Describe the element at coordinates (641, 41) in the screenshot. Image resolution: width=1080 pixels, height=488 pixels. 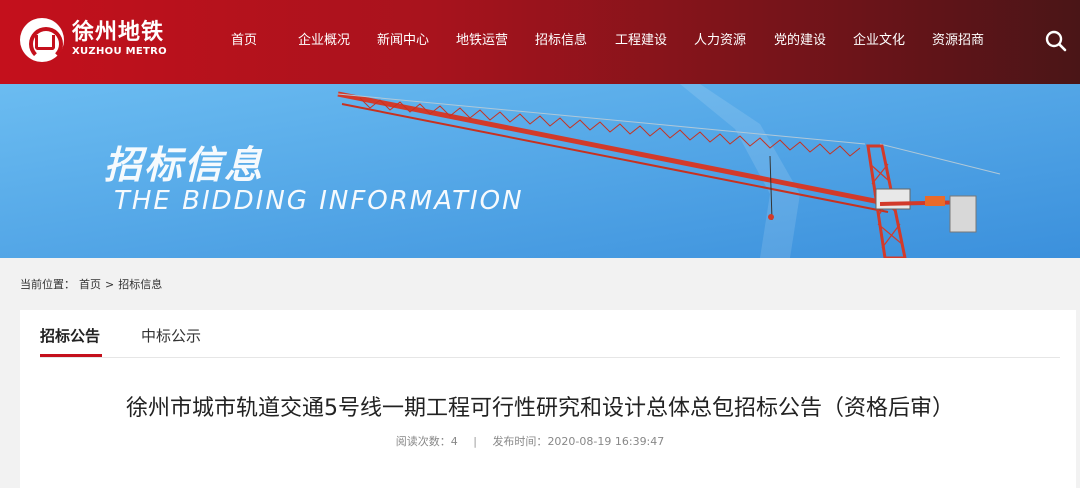
I see `nav-item-construction: 工程建设` at that location.